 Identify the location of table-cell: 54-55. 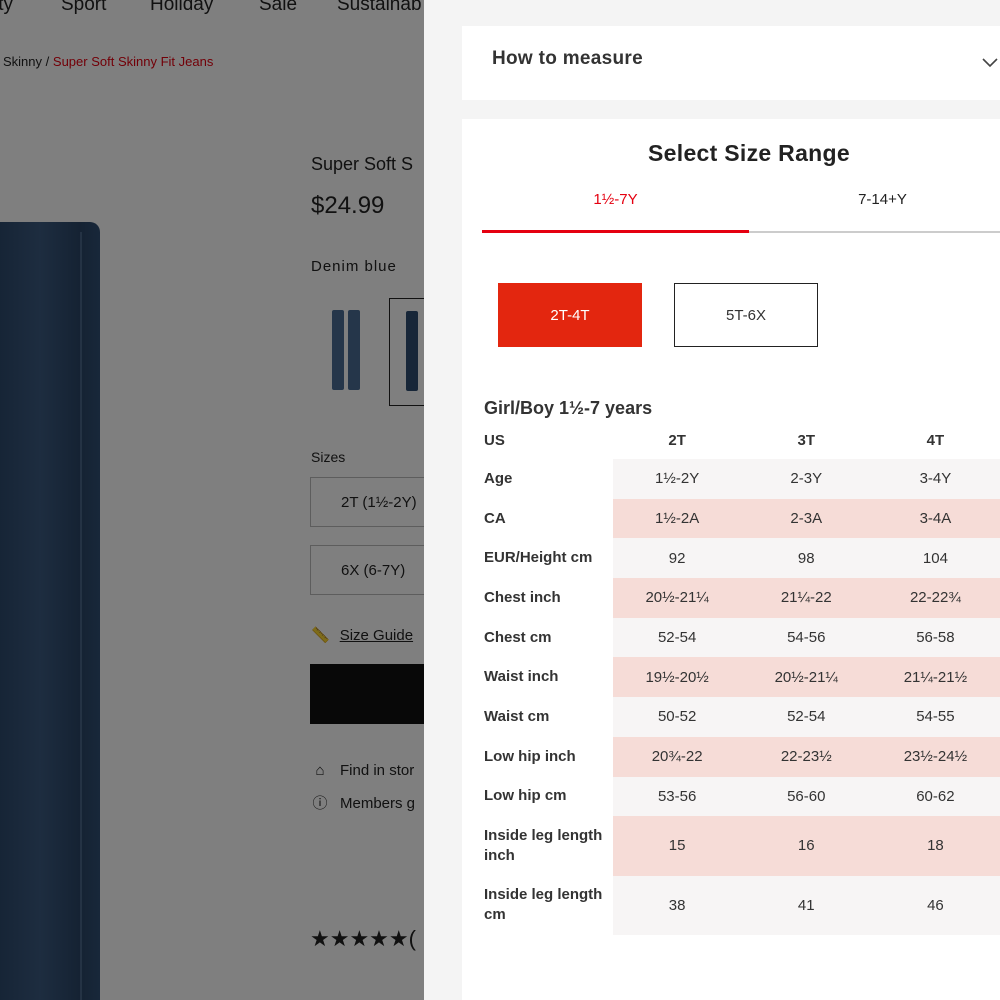
(935, 717).